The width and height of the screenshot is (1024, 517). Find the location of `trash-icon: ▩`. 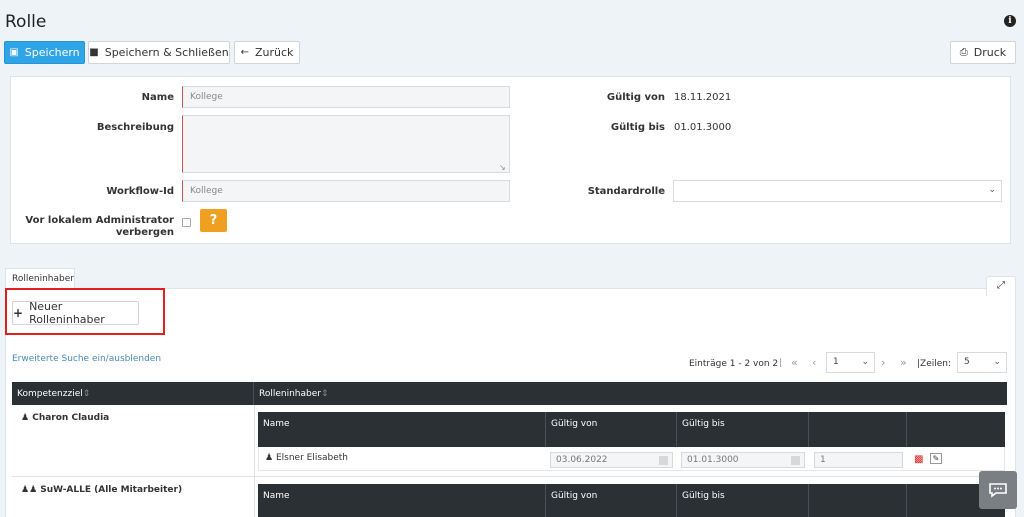

trash-icon: ▩ is located at coordinates (918, 459).